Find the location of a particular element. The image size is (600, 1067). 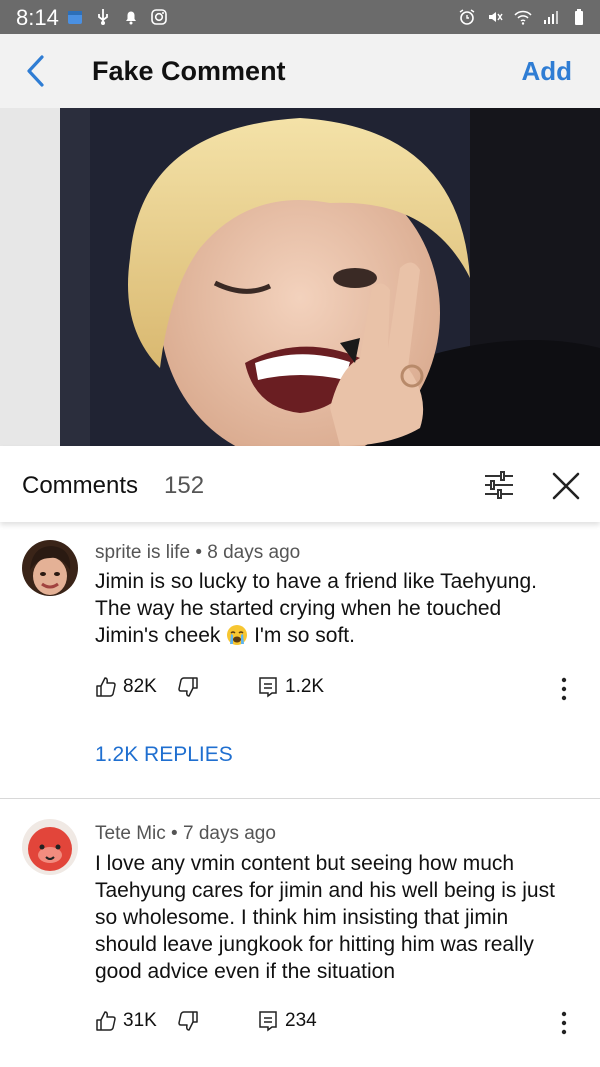

crying-face-emoji is located at coordinates (237, 635).